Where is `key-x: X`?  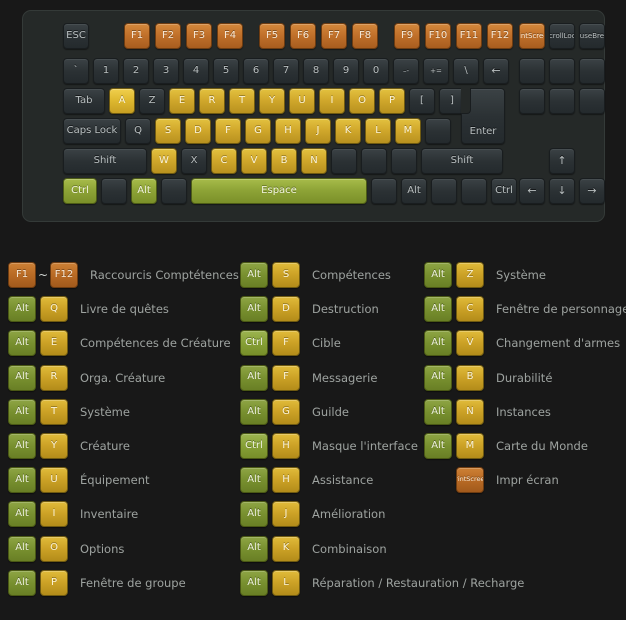
key-x: X is located at coordinates (194, 161).